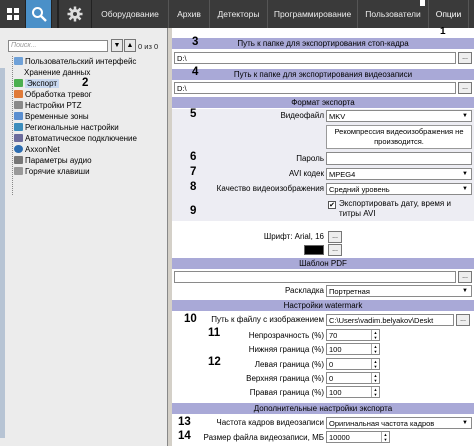 Image resolution: width=474 pixels, height=446 pixels. Describe the element at coordinates (264, 437) in the screenshot. I see `max-size-label: Размер файла видеозаписи, МБ` at that location.